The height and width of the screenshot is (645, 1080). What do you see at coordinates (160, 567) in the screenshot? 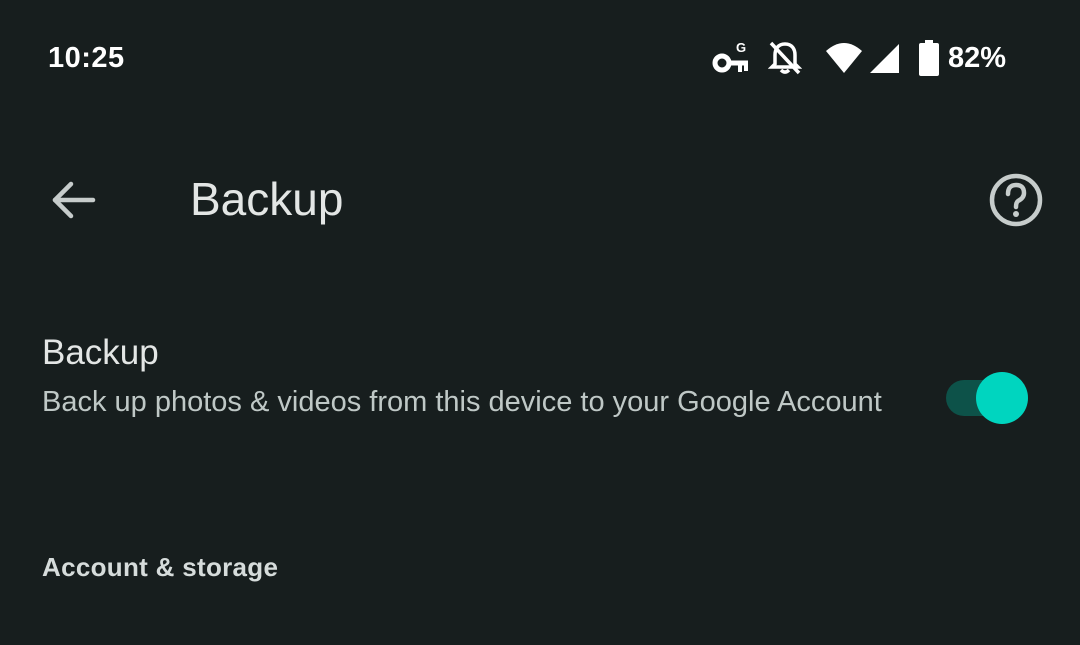
I see `account-storage-section-header: Account & storage` at bounding box center [160, 567].